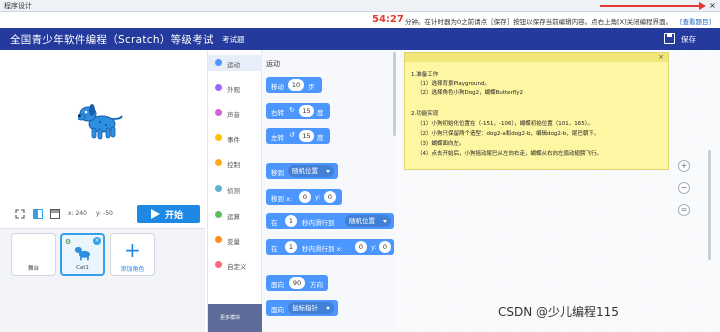 The image size is (720, 332). I want to click on direction-input: 90, so click(297, 283).